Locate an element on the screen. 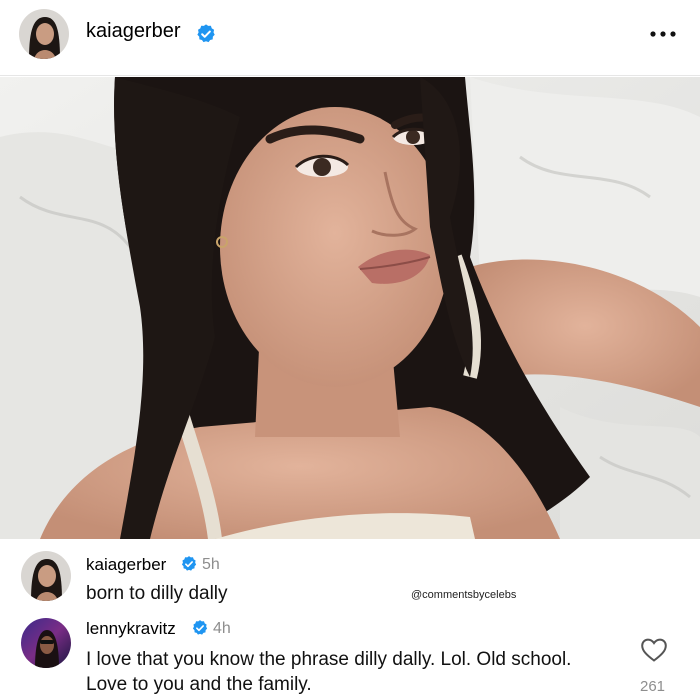 This screenshot has height=700, width=700. comment-timestamp: 4h is located at coordinates (222, 628).